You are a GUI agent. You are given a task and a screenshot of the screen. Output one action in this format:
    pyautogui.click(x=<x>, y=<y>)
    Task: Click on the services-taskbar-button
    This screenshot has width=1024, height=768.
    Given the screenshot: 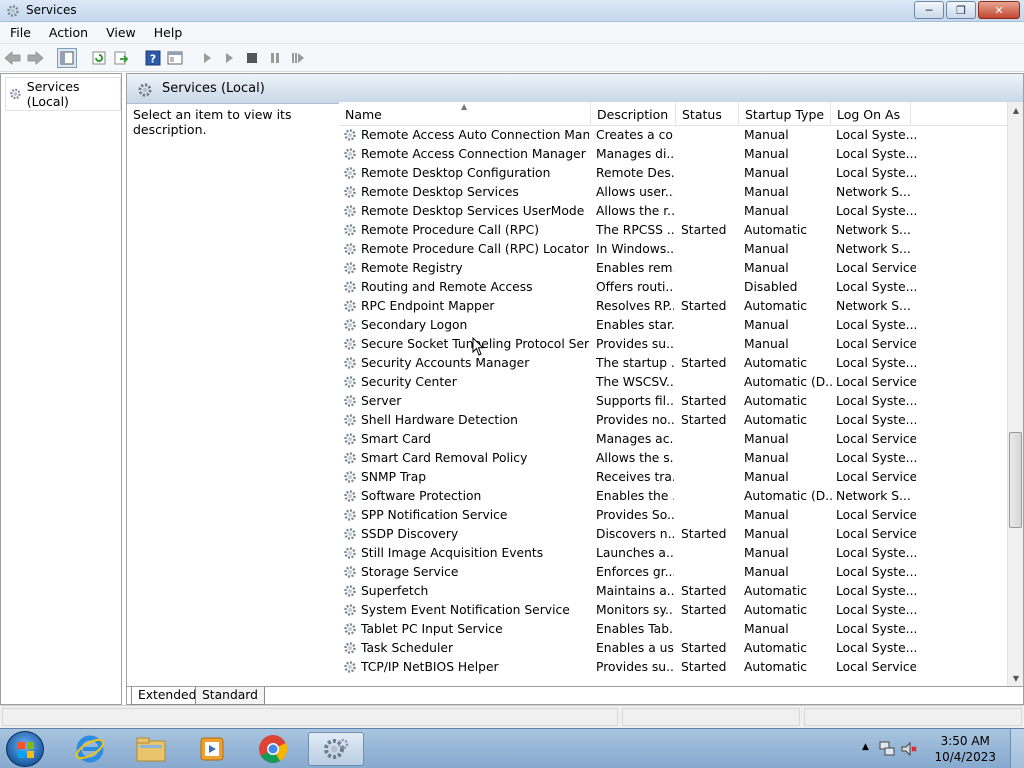 What is the action you would take?
    pyautogui.click(x=336, y=749)
    